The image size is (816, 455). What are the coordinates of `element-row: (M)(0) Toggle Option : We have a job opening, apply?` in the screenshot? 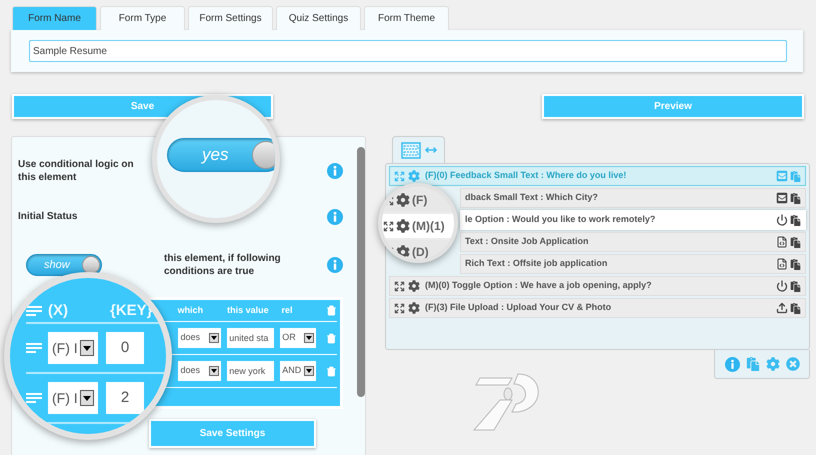 It's located at (597, 286).